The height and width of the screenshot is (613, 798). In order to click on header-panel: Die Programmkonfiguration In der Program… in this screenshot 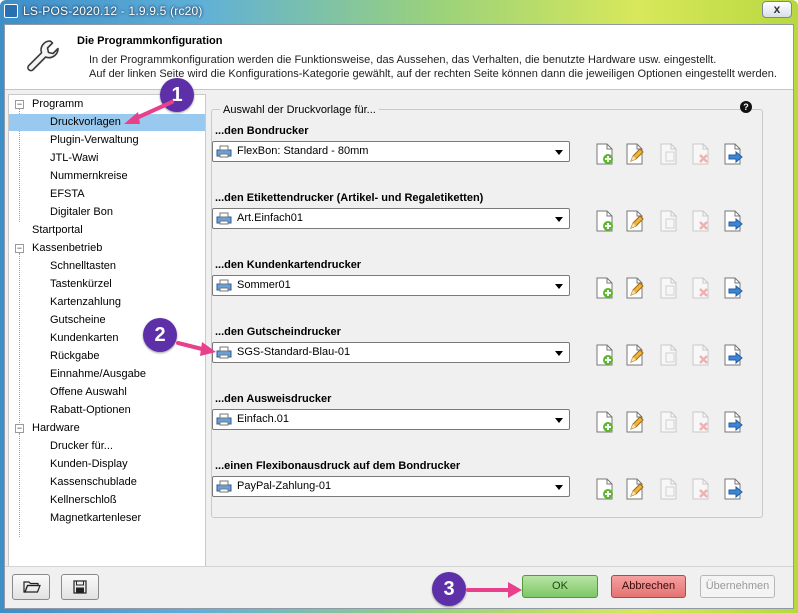, I will do `click(399, 57)`.